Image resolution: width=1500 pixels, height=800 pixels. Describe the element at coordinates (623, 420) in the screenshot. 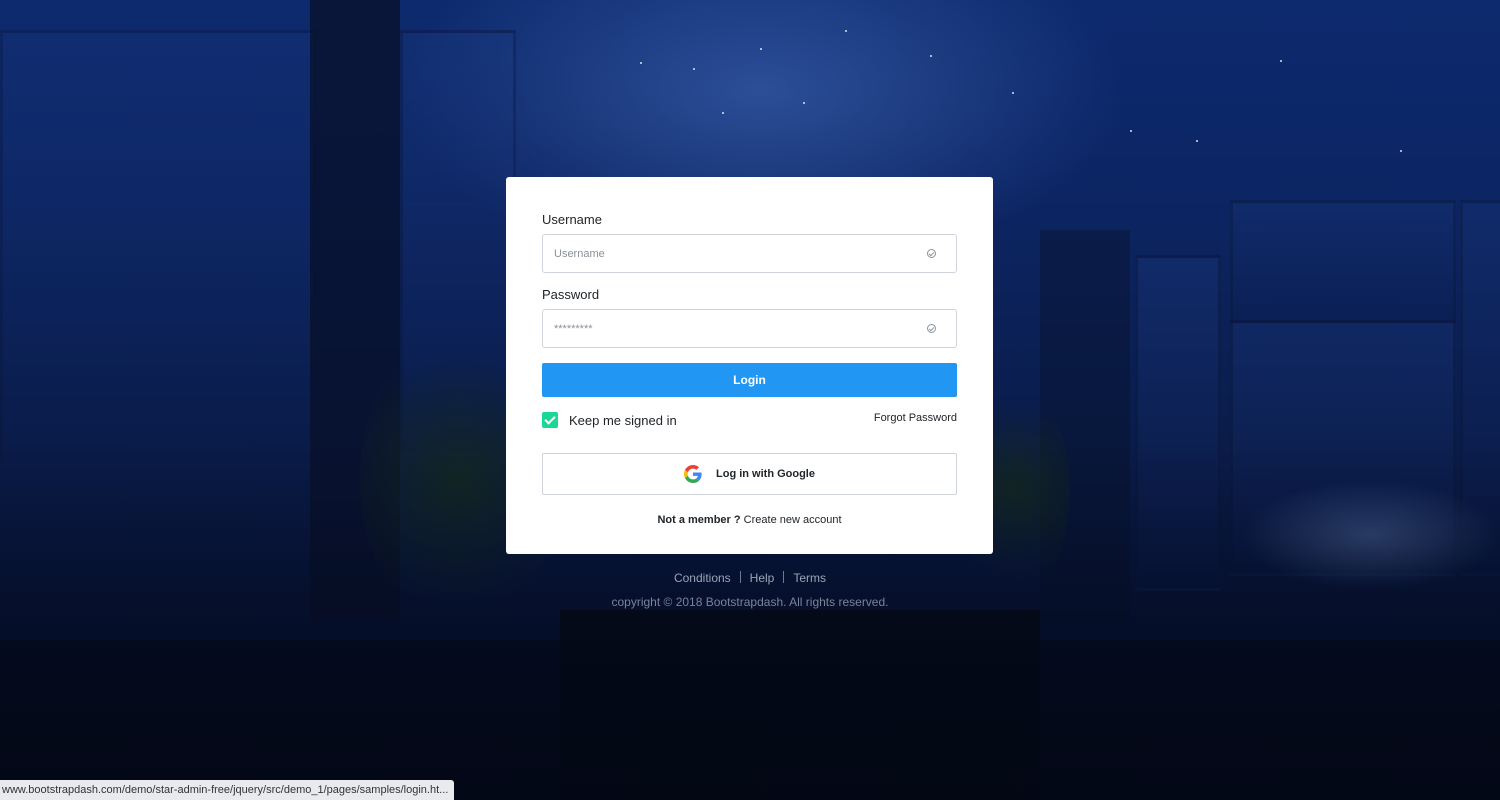

I see `keep-signed-in-label: Keep me signed in` at that location.